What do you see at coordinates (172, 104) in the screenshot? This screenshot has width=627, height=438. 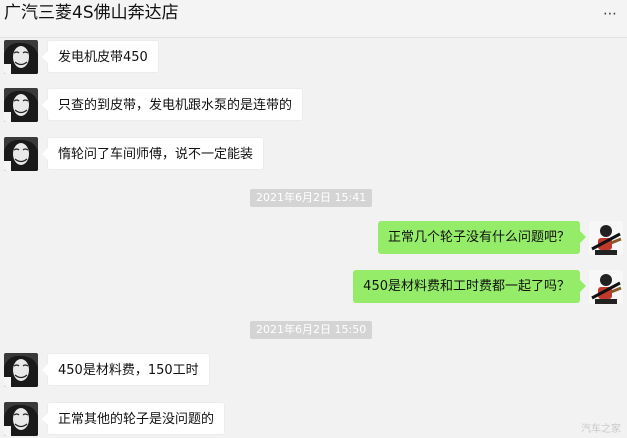 I see `message-bubble-incoming: 只查的到皮带，发电机跟水泵的是连带的` at bounding box center [172, 104].